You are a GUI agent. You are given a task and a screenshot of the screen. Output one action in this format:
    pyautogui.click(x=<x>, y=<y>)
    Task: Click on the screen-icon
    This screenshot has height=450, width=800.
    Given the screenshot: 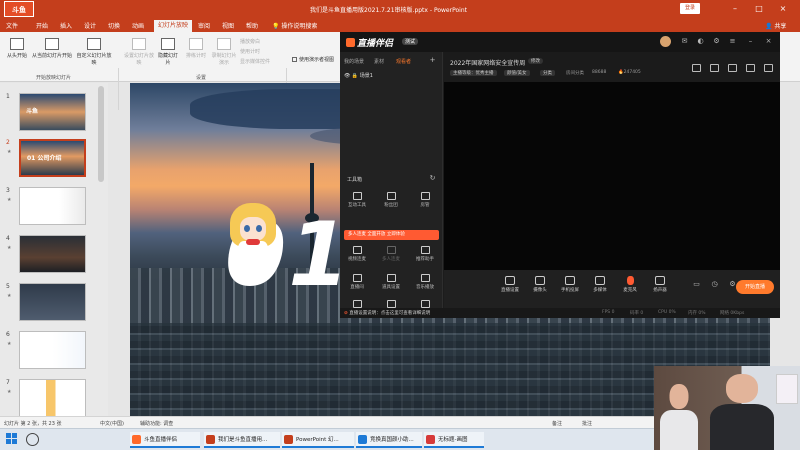 What is the action you would take?
    pyautogui.click(x=732, y=68)
    